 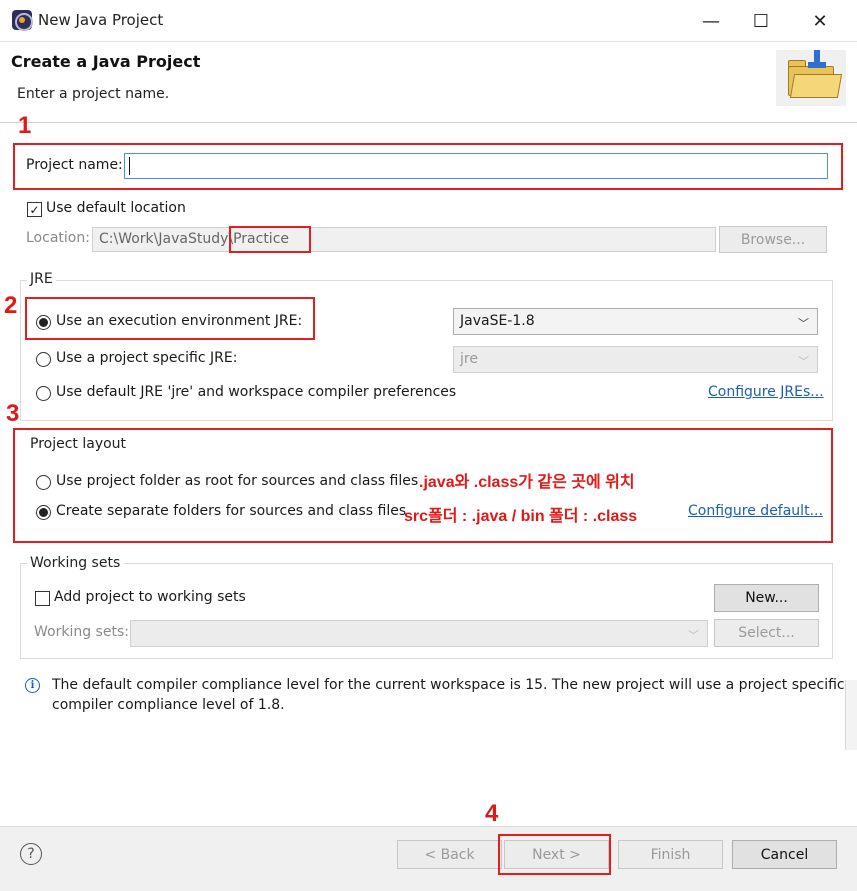 I want to click on text-caret, so click(x=129, y=166).